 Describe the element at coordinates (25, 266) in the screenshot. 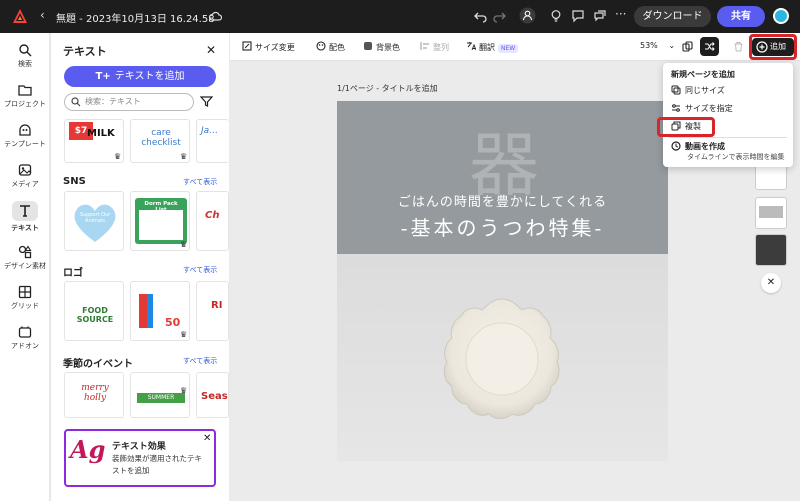

I see `rail-label: デザイン素材` at that location.